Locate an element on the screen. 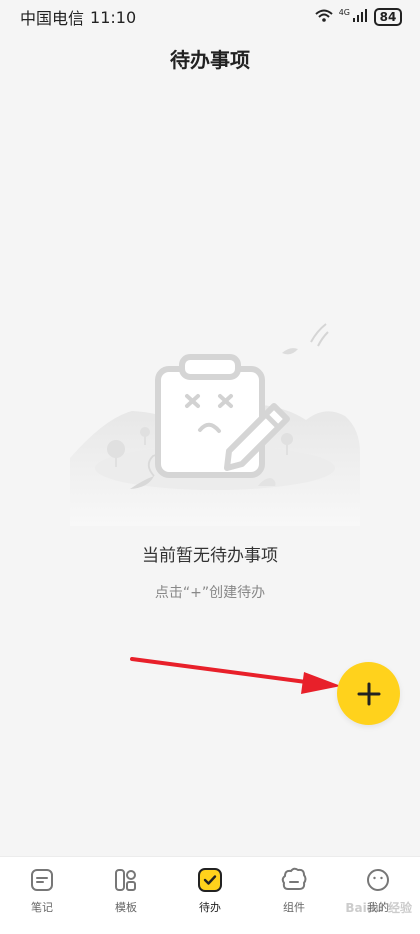 This screenshot has width=420, height=934. profile-icon is located at coordinates (378, 880).